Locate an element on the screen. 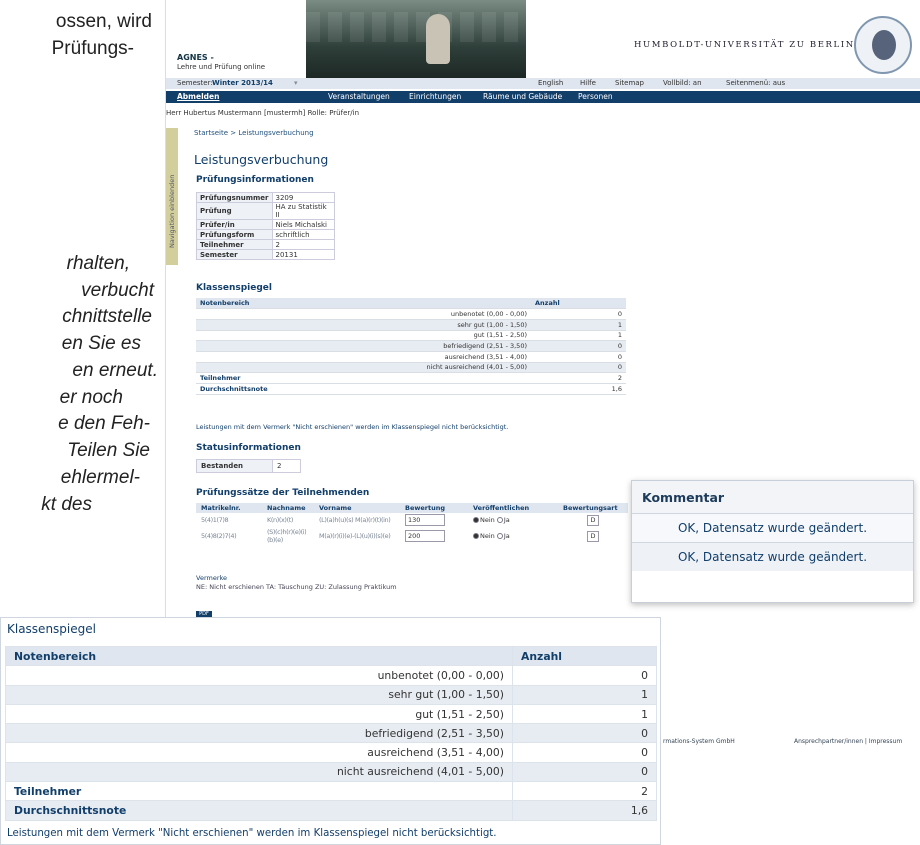 This screenshot has width=920, height=845. table-row: Prüfungsnummer 3209 is located at coordinates (265, 197).